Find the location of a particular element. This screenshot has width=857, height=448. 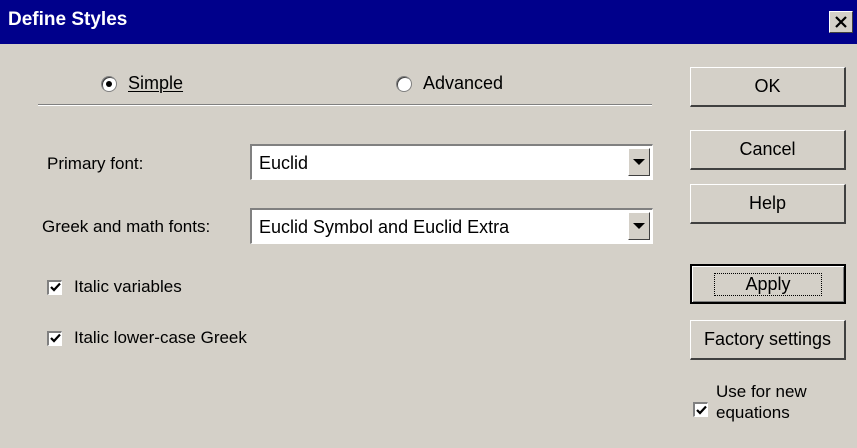

use-for-new-equations-checkbox: Use for new equations is located at coordinates (750, 402).